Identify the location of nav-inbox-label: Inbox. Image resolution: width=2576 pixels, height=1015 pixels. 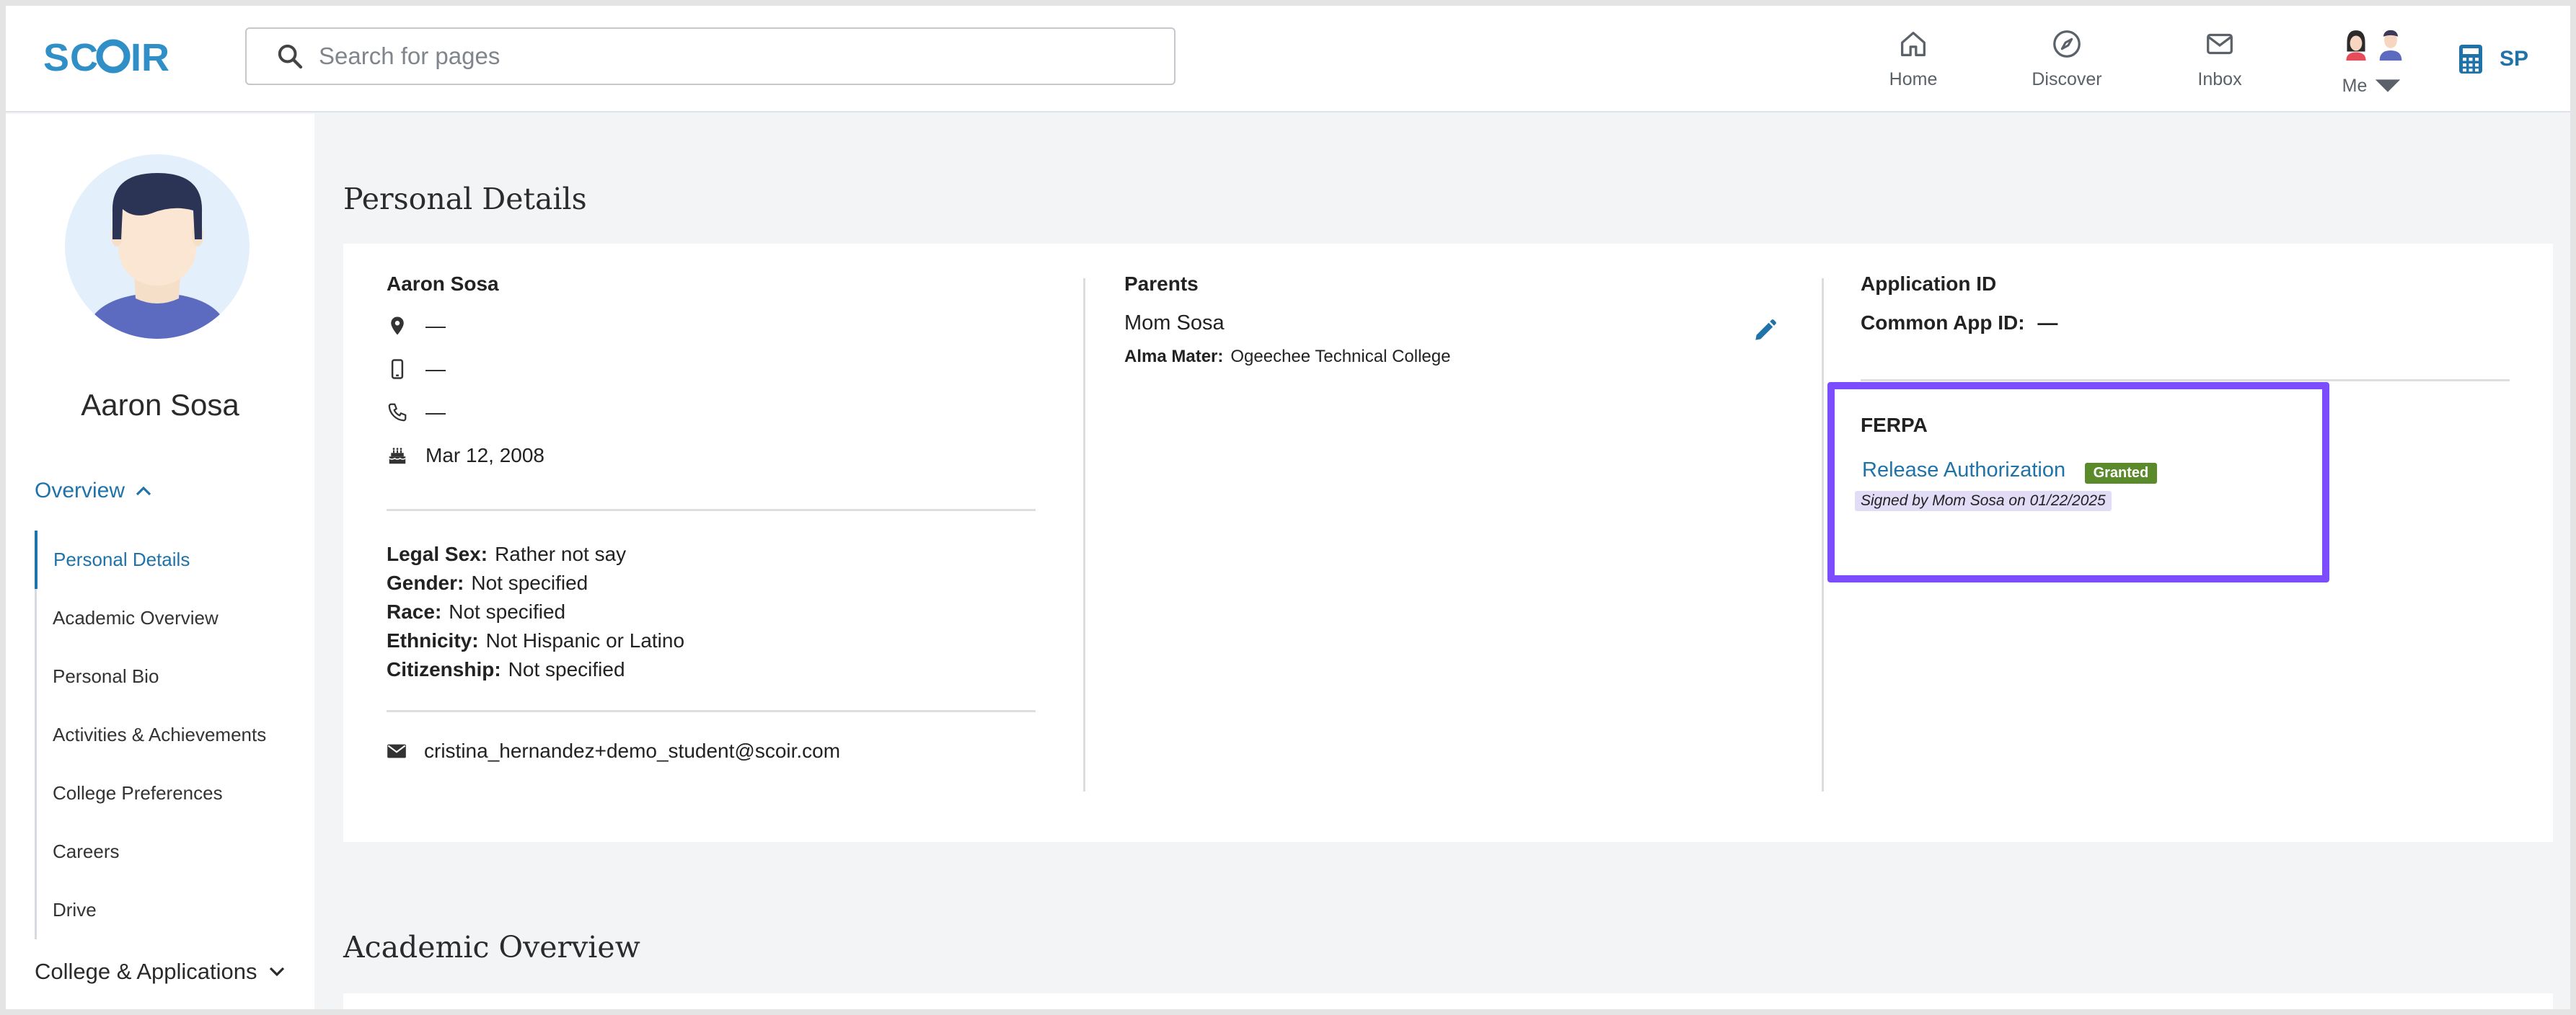
(2219, 79).